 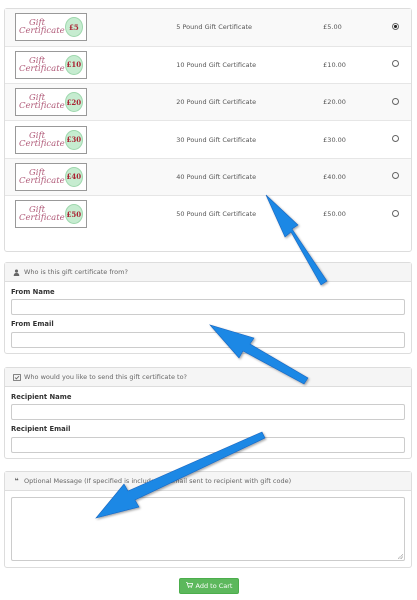 I want to click on add-to-cart-label: Add to Cart, so click(x=214, y=586).